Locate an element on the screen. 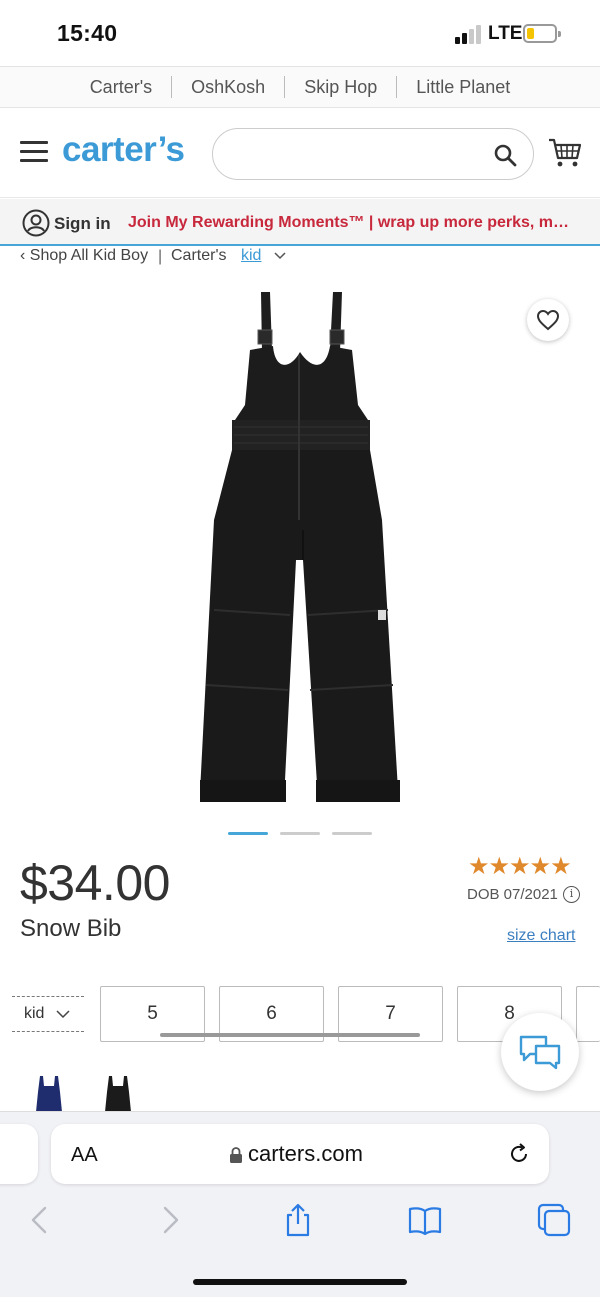 The height and width of the screenshot is (1297, 600). battery-icon is located at coordinates (542, 33).